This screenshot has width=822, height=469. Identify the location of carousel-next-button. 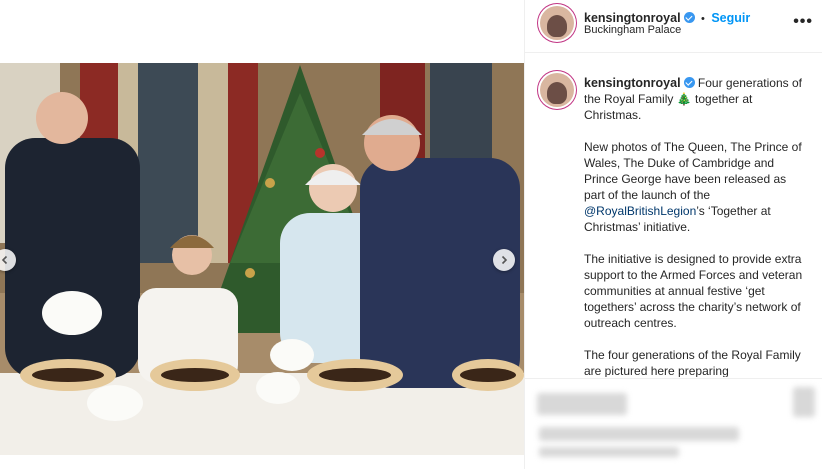
(504, 260).